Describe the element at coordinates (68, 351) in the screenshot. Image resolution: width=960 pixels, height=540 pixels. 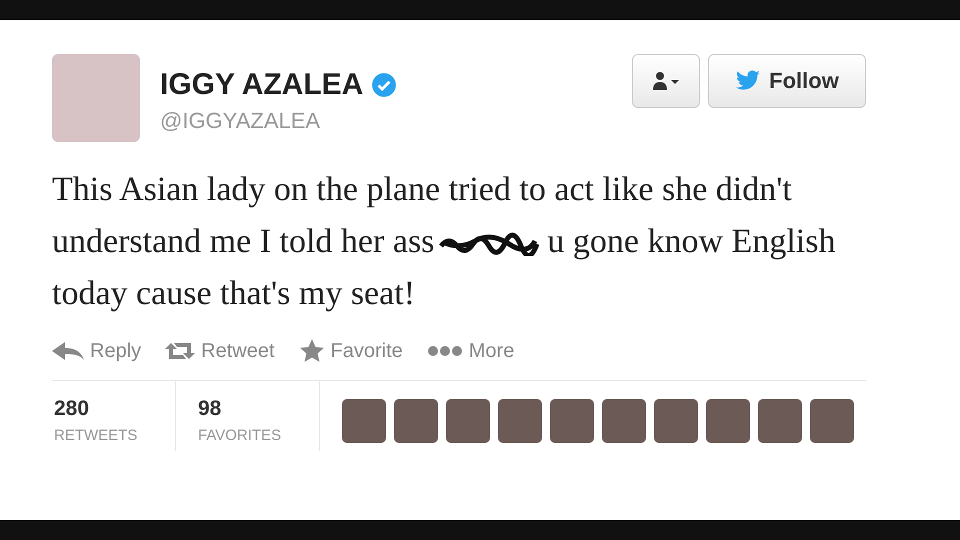
I see `reply-arrow-icon` at that location.